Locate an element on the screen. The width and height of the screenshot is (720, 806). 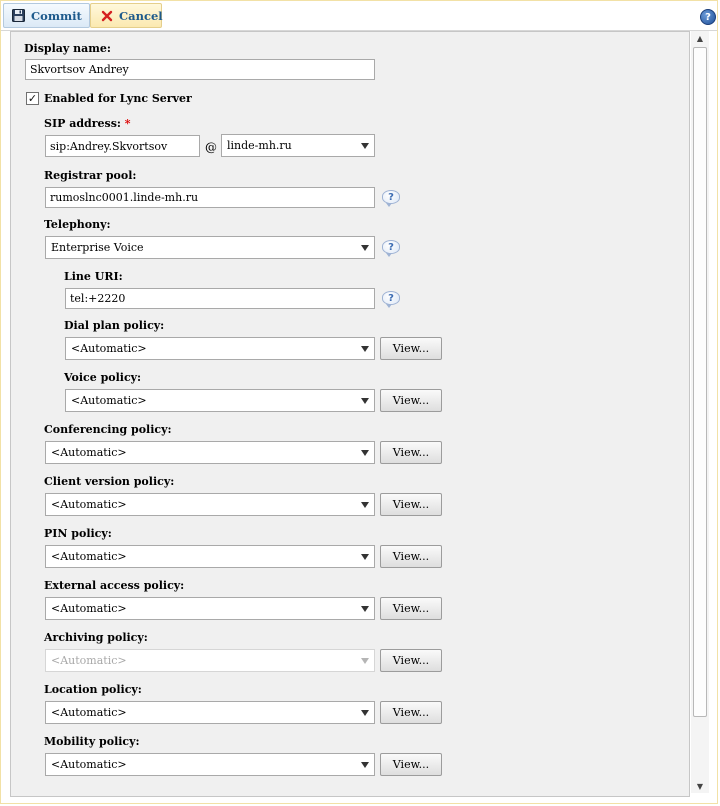
scroll-down-arrow: ▼ is located at coordinates (700, 786).